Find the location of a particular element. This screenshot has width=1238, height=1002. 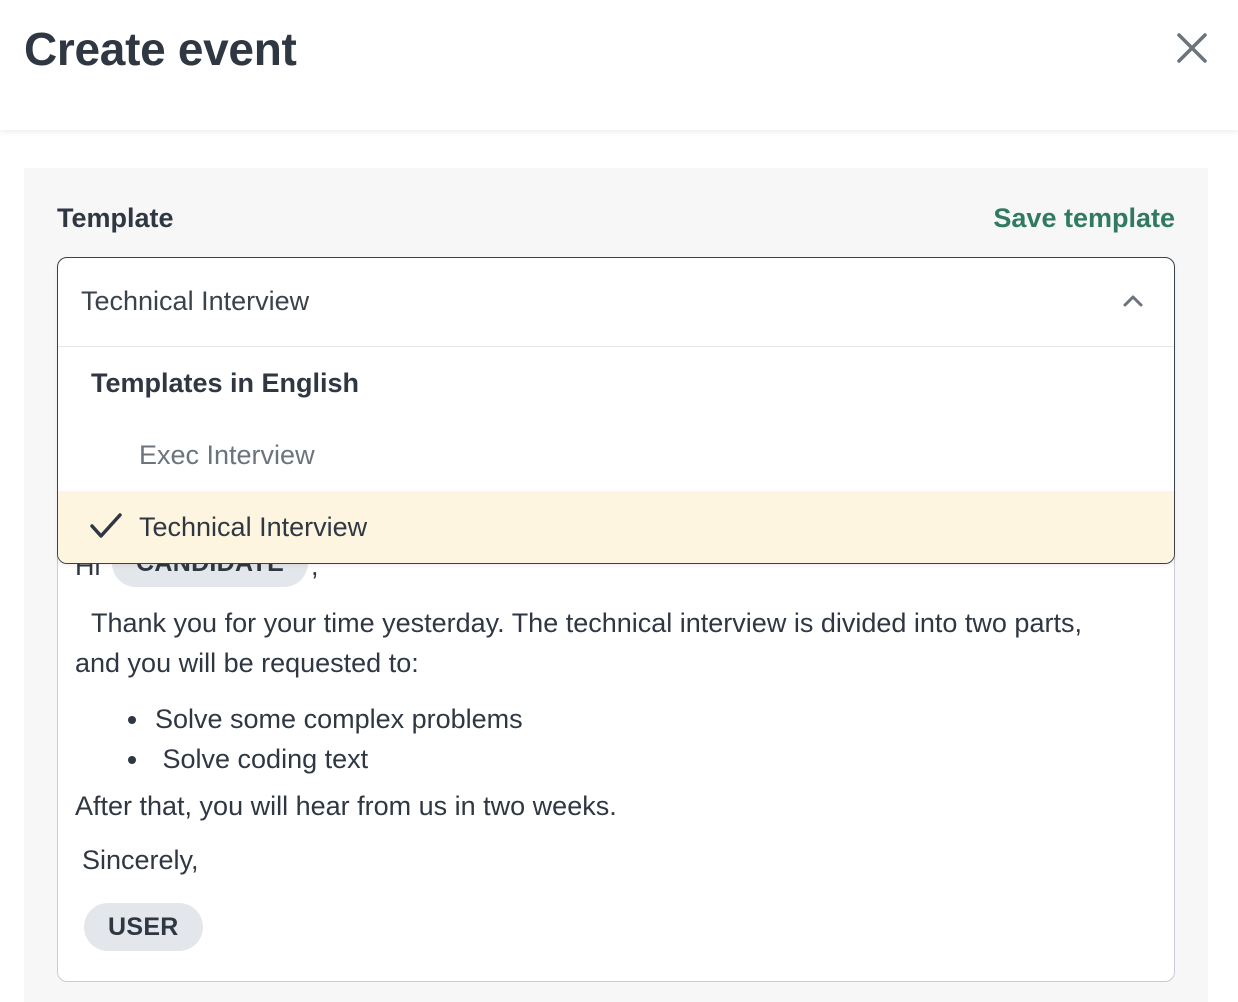

close-button is located at coordinates (1192, 48).